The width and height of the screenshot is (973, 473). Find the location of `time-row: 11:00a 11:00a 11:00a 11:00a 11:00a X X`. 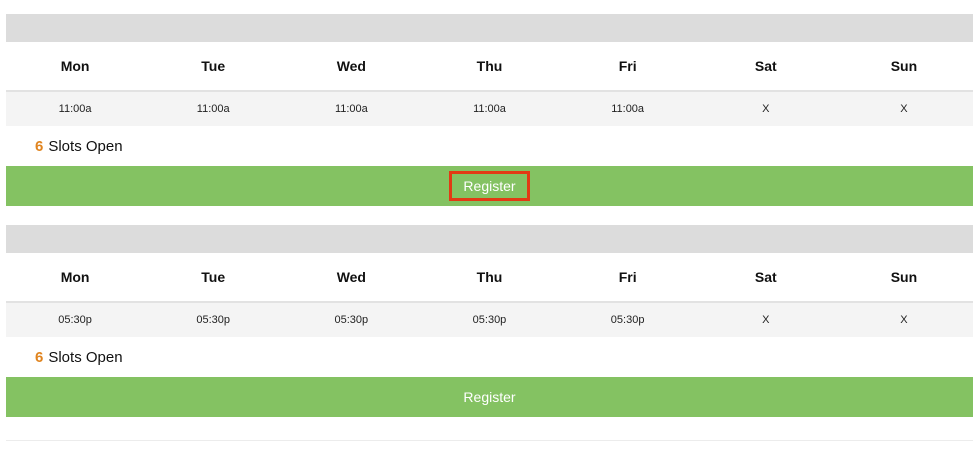

time-row: 11:00a 11:00a 11:00a 11:00a 11:00a X X is located at coordinates (489, 109).